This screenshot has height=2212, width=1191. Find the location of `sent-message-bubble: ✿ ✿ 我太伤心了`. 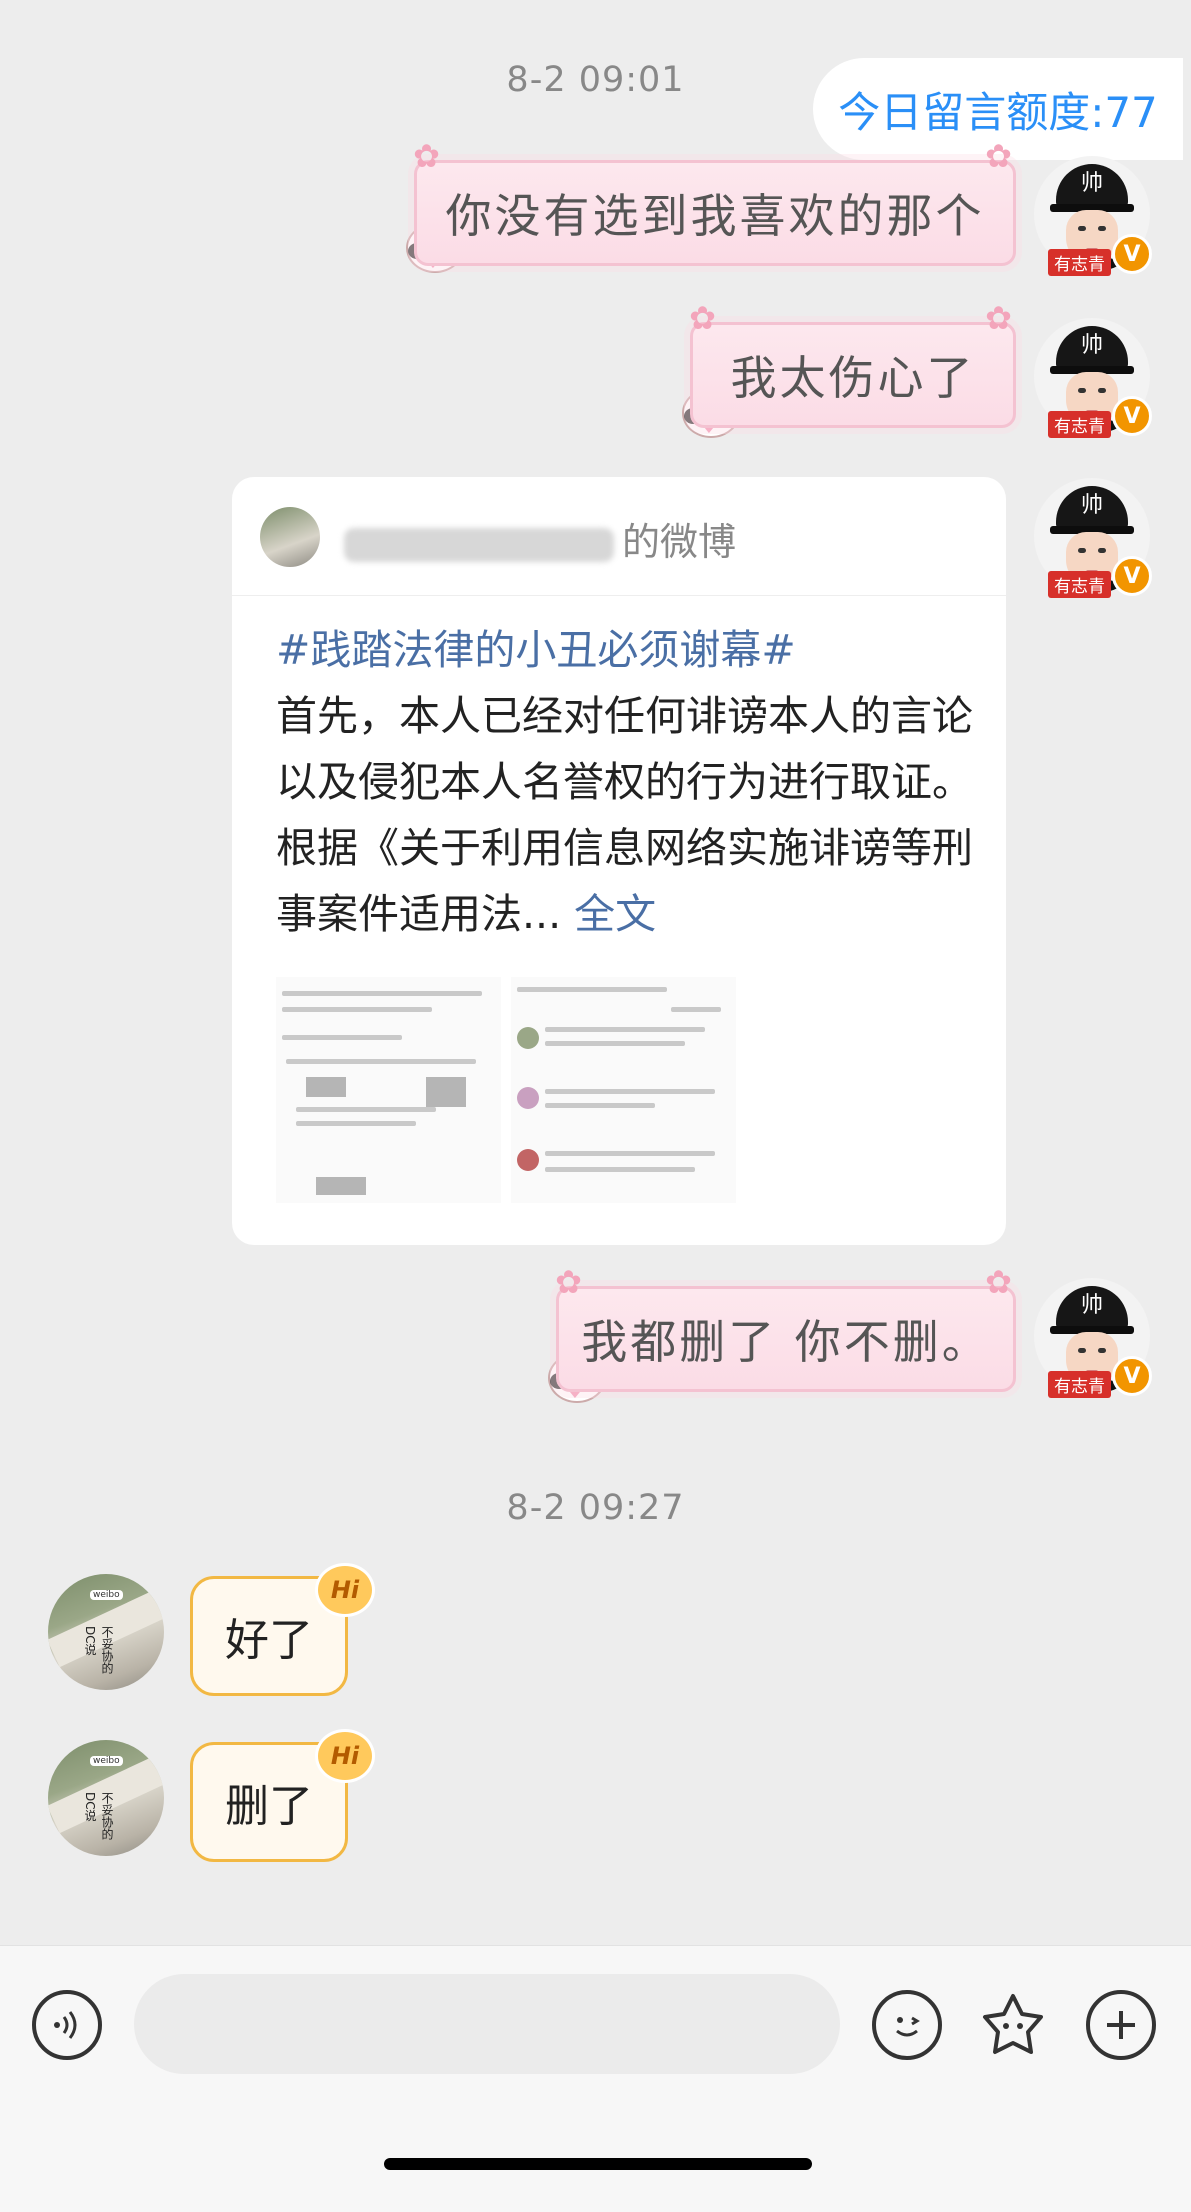

sent-message-bubble: ✿ ✿ 我太伤心了 is located at coordinates (852, 364).